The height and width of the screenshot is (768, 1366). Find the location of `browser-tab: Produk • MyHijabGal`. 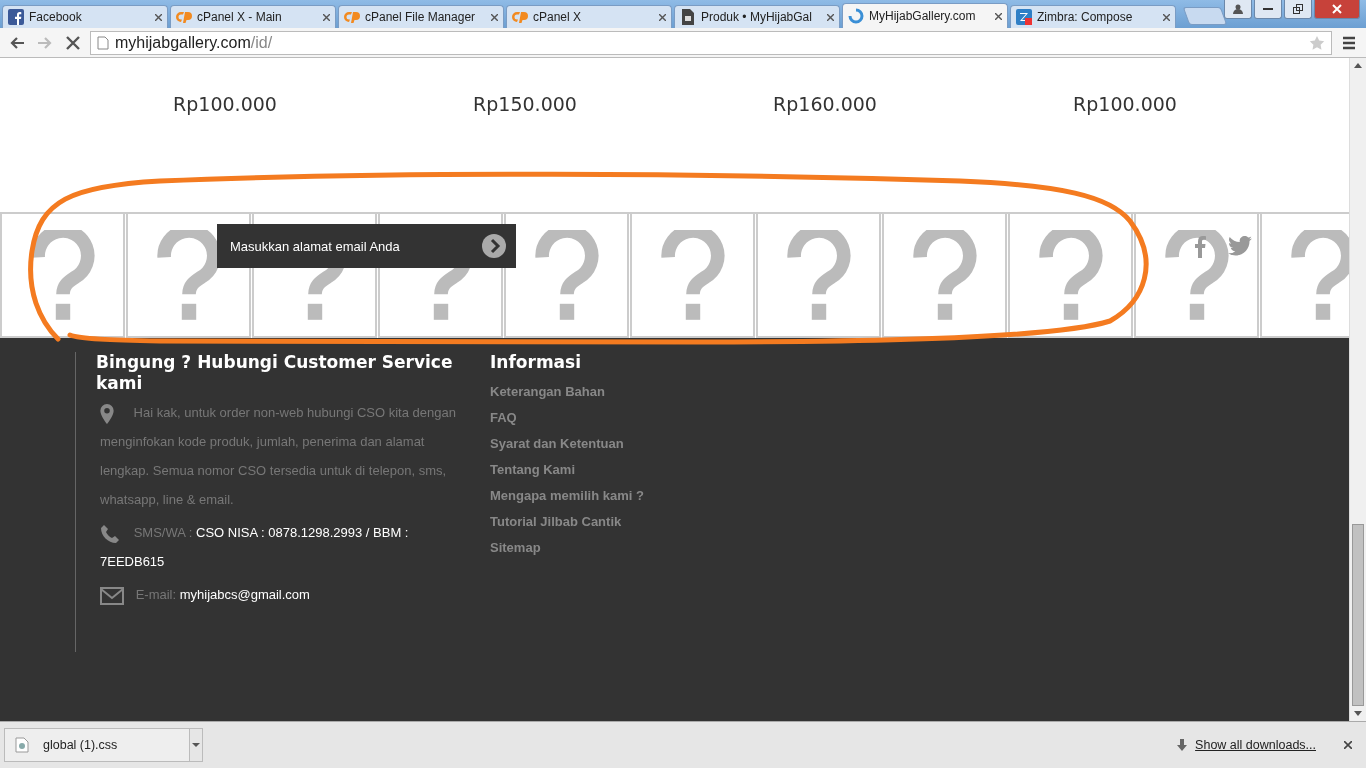

browser-tab: Produk • MyHijabGal is located at coordinates (757, 16).